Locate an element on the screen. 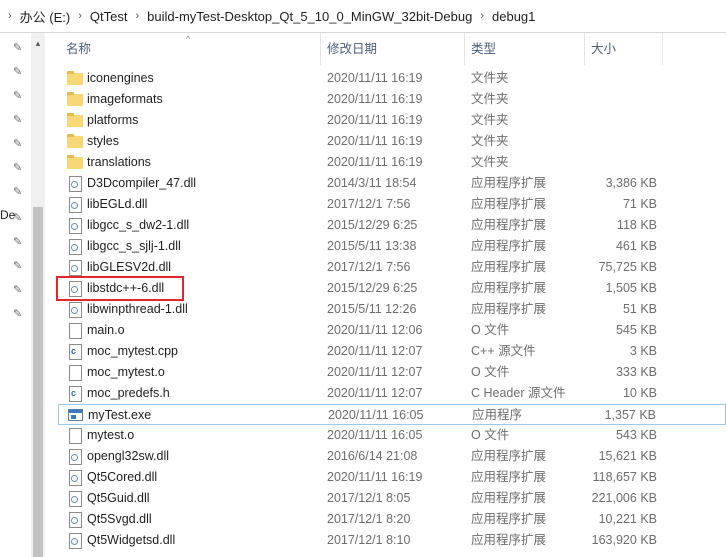 This screenshot has height=557, width=726. column-header-date: 修改日期 is located at coordinates (352, 49).